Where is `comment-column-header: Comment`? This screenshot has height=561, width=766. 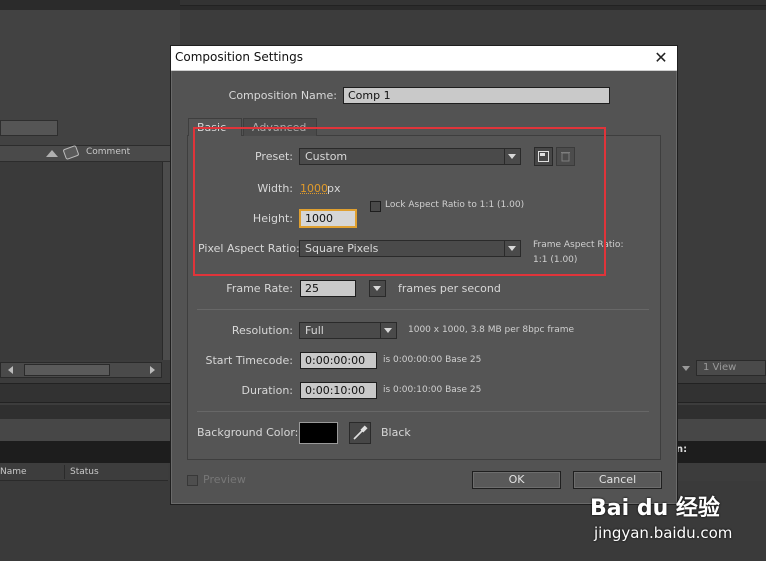
comment-column-header: Comment is located at coordinates (108, 152).